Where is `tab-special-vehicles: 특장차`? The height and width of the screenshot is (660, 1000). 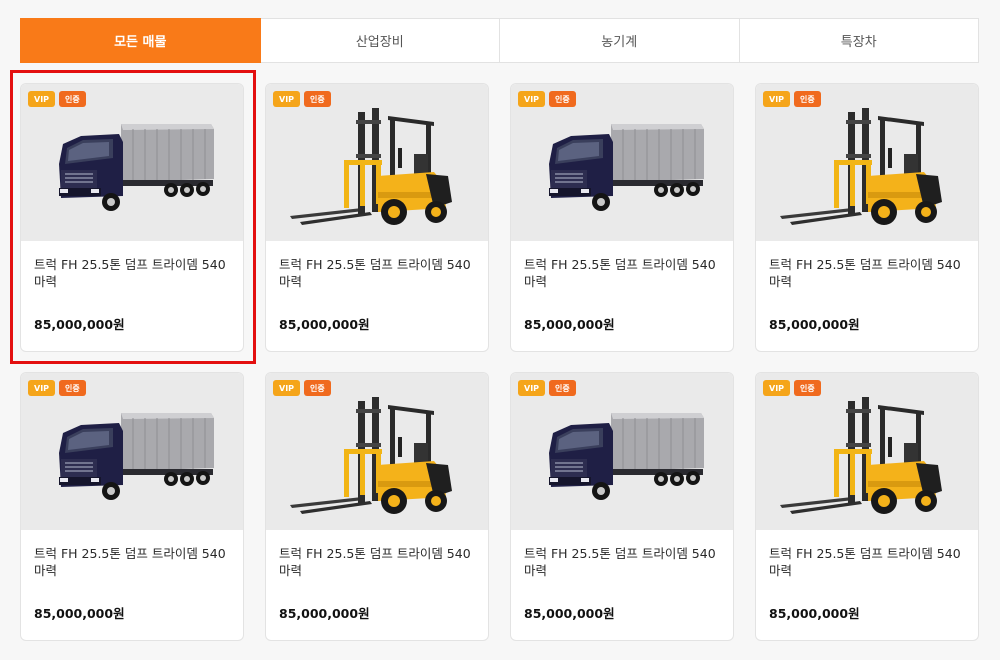 tab-special-vehicles: 특장차 is located at coordinates (859, 40).